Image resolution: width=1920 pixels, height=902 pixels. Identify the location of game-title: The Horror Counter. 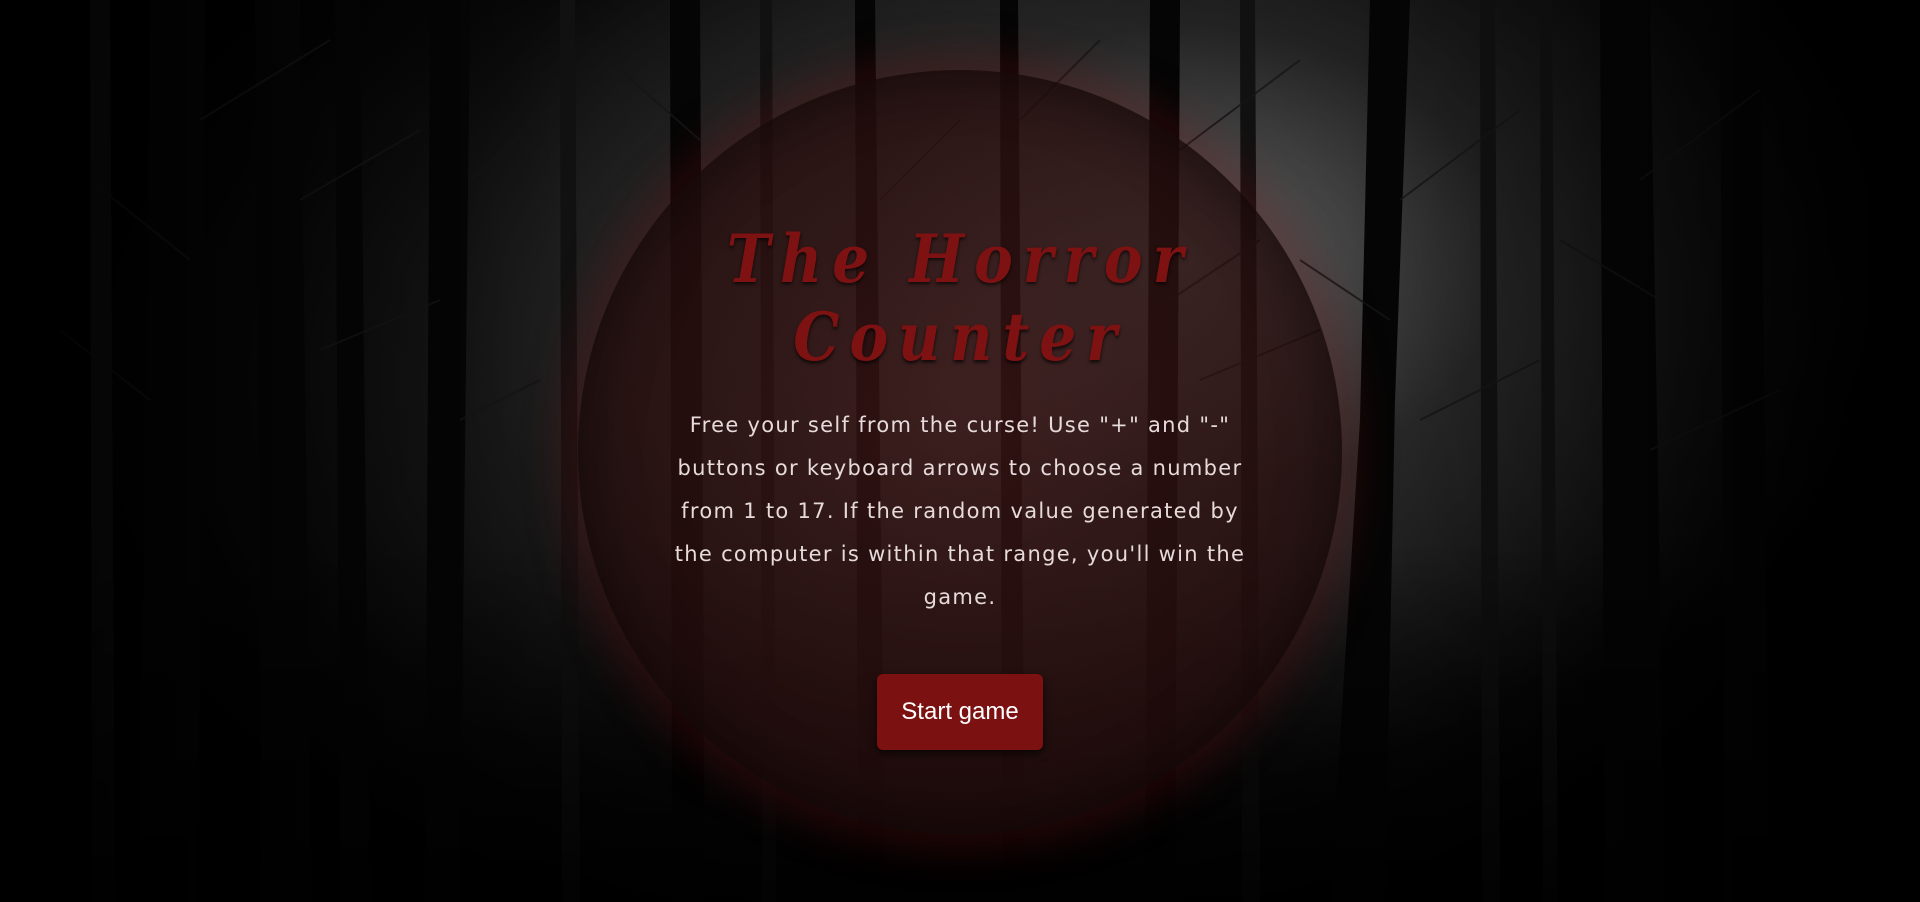
(960, 298).